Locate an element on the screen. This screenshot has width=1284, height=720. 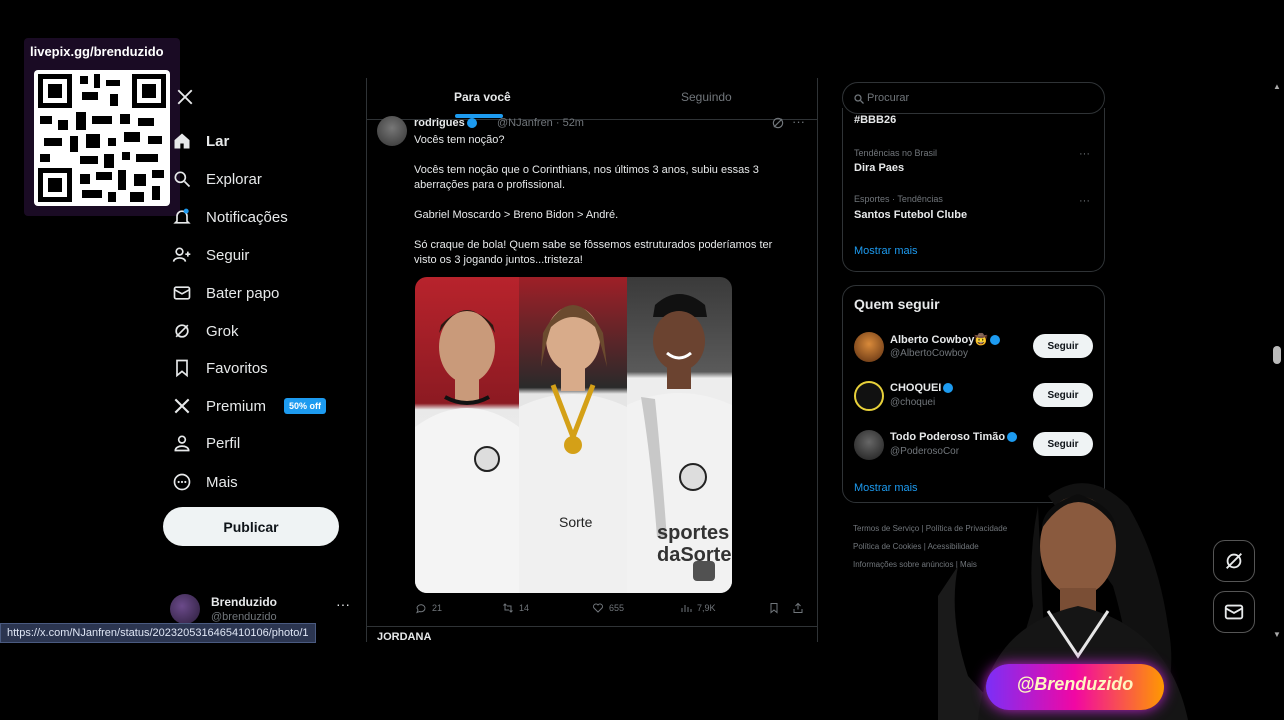
nav-label: Notificações is located at coordinates (247, 217).